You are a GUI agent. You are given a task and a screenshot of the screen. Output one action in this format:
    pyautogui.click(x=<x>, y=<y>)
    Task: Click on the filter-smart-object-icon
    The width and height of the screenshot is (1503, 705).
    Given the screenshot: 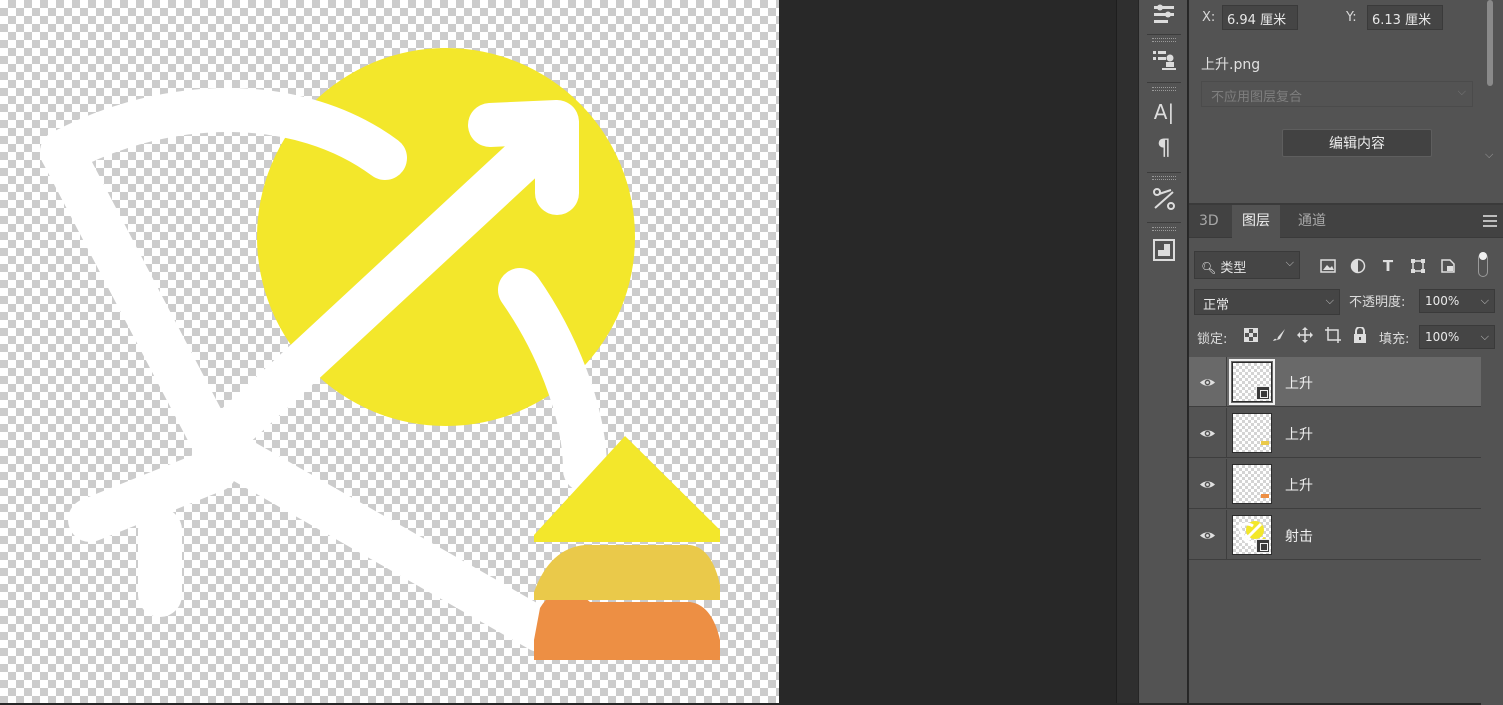 What is the action you would take?
    pyautogui.click(x=1448, y=266)
    